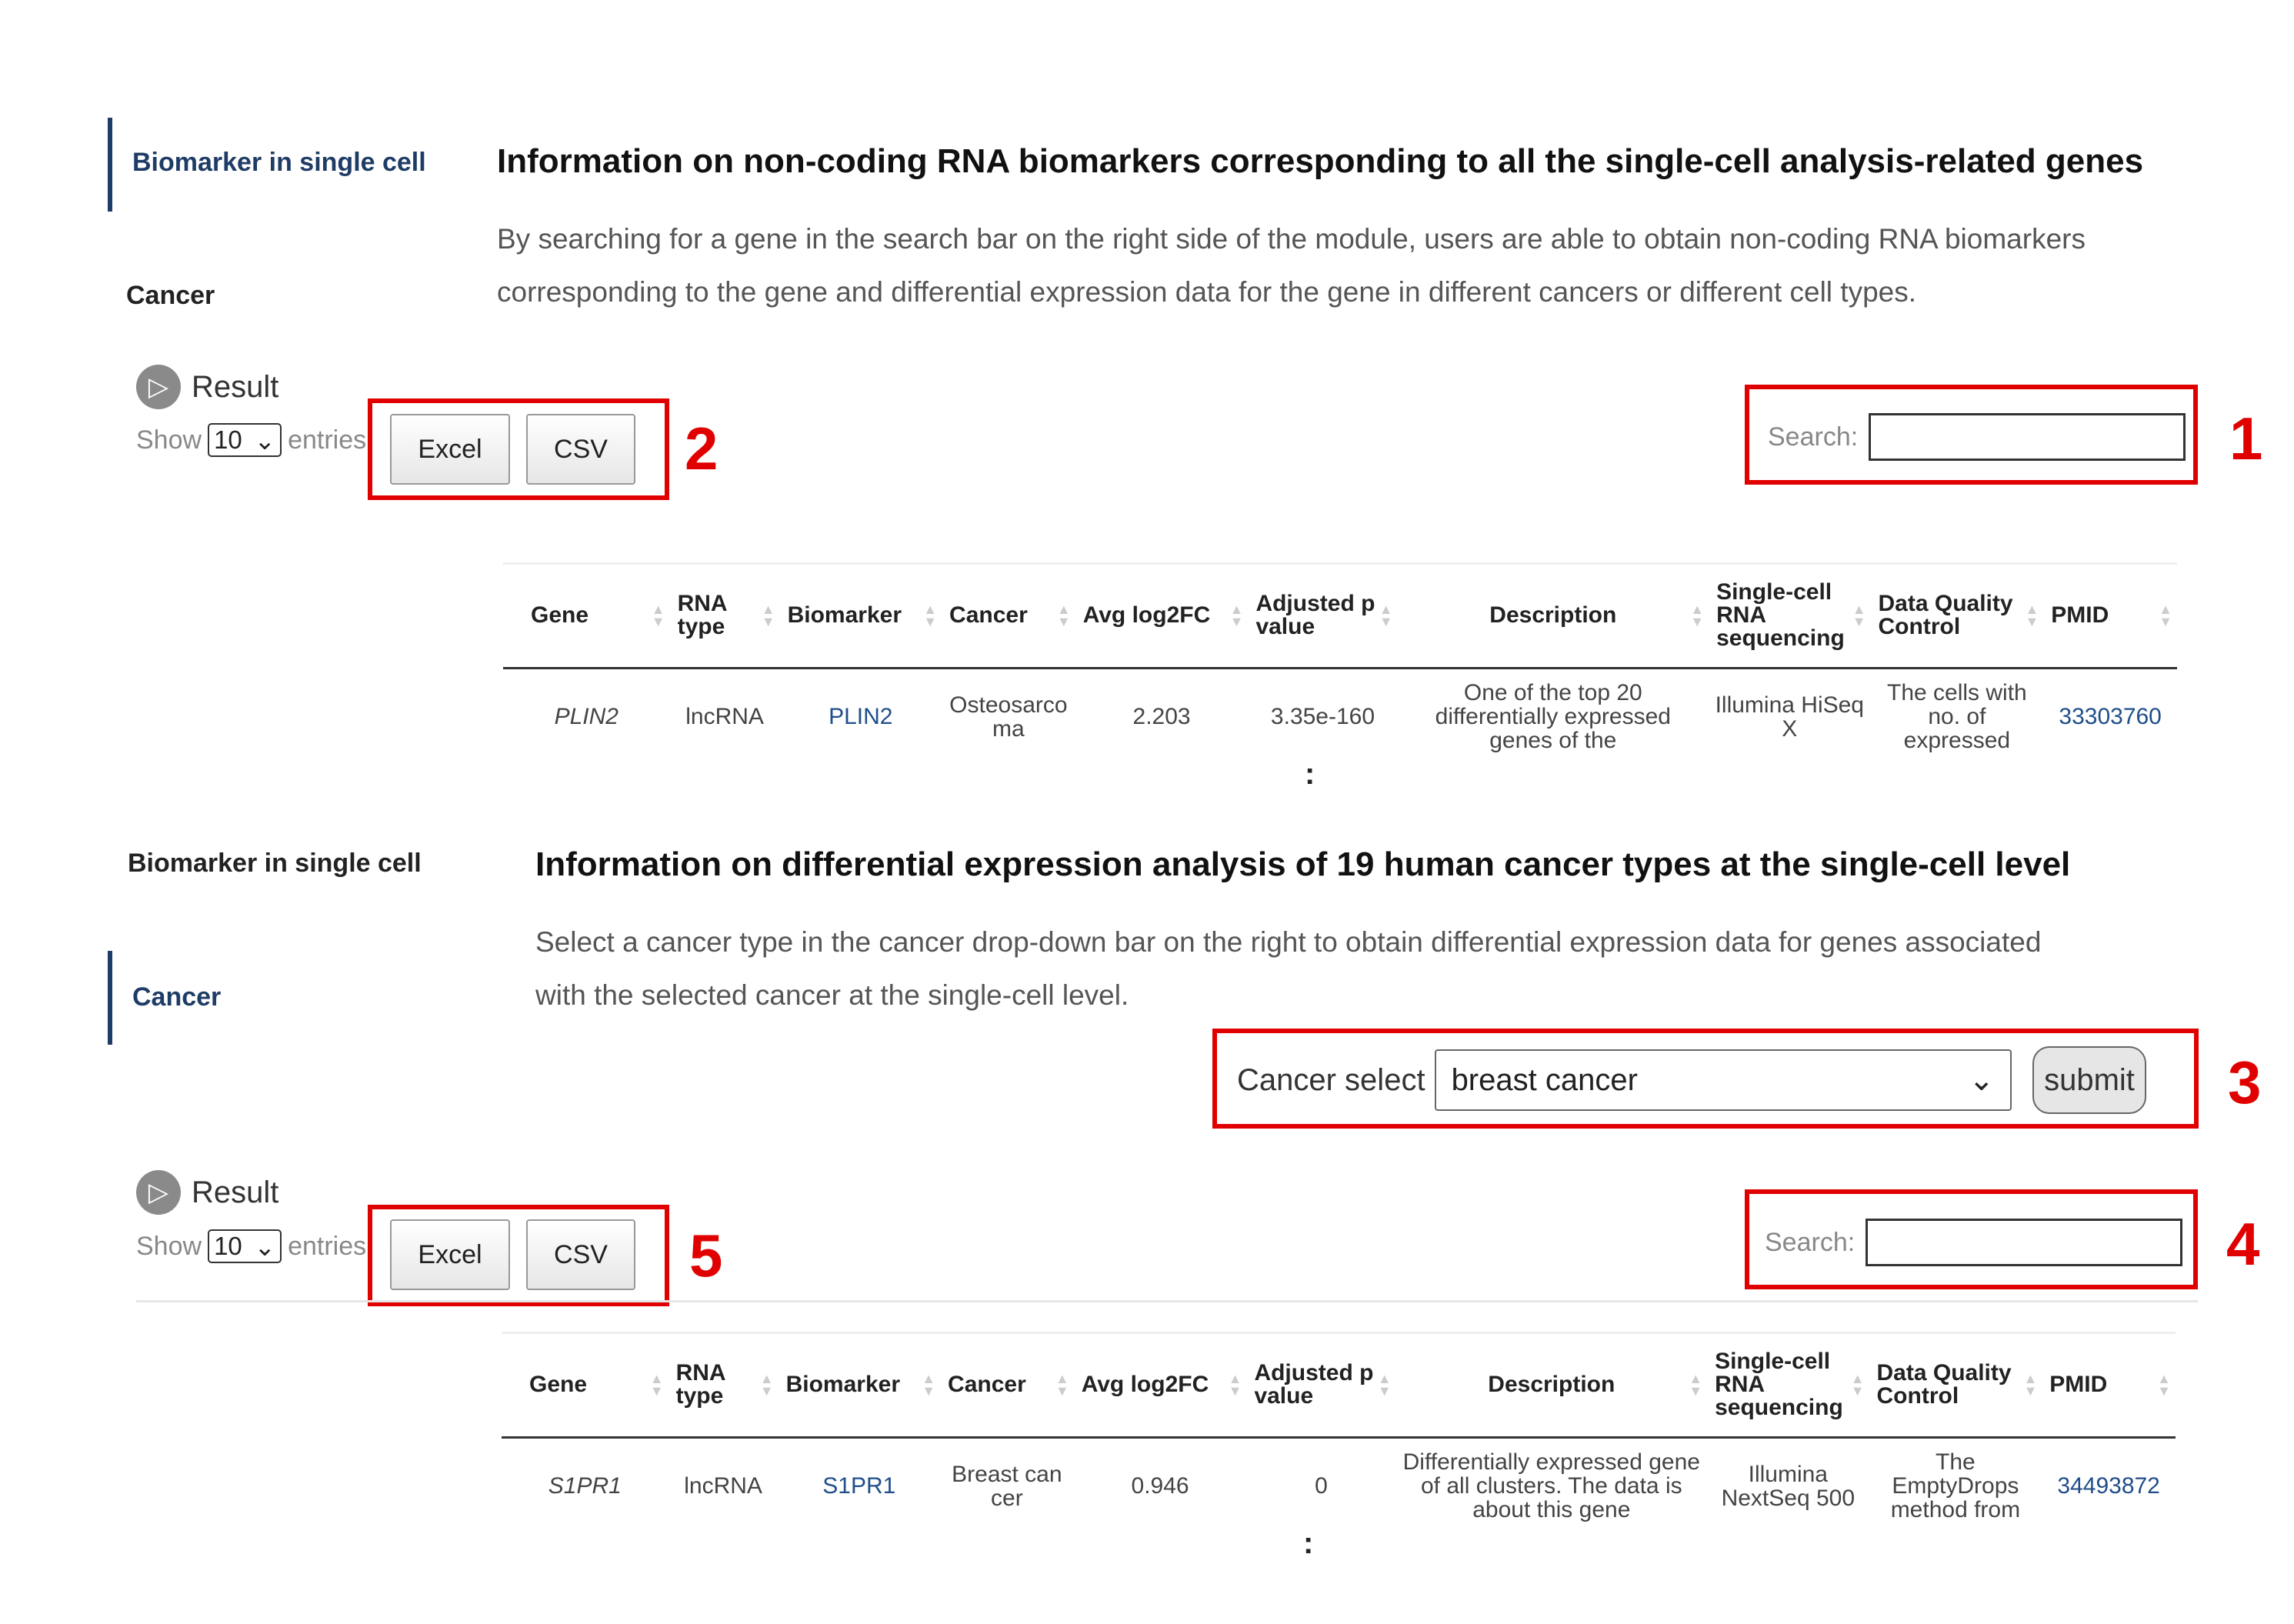 Image resolution: width=2294 pixels, height=1624 pixels. I want to click on cell-pmid: 33303760, so click(2110, 716).